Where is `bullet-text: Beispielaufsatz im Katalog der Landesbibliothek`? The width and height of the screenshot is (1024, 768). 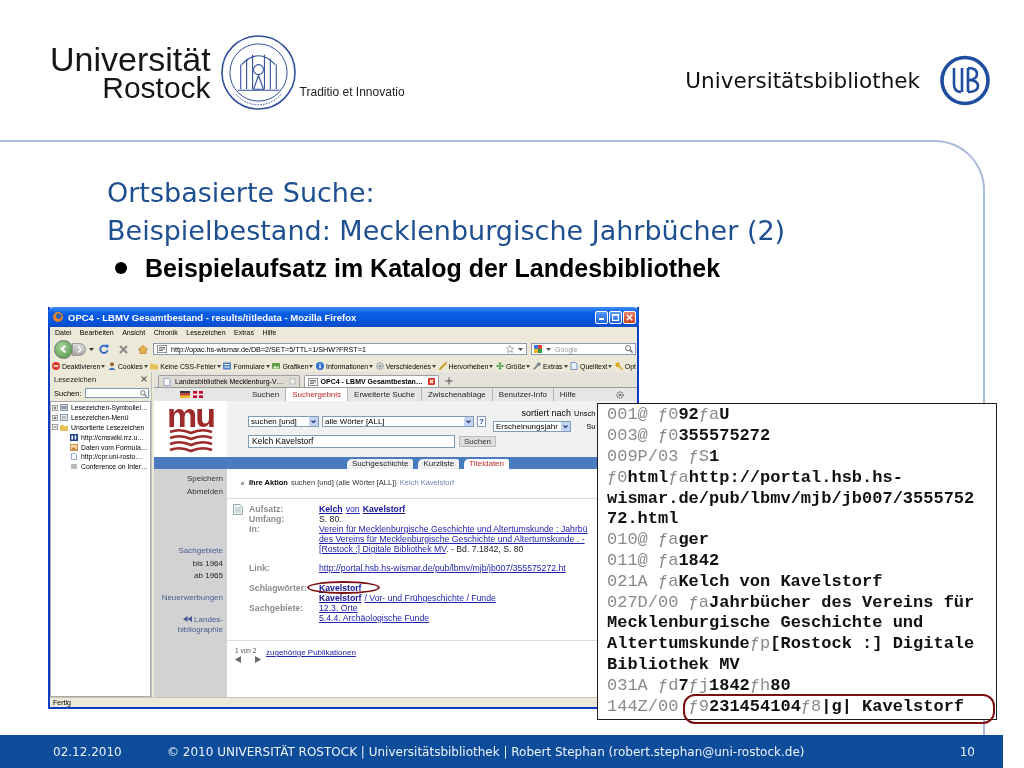
bullet-text: Beispielaufsatz im Katalog der Landesbibliothek is located at coordinates (433, 268).